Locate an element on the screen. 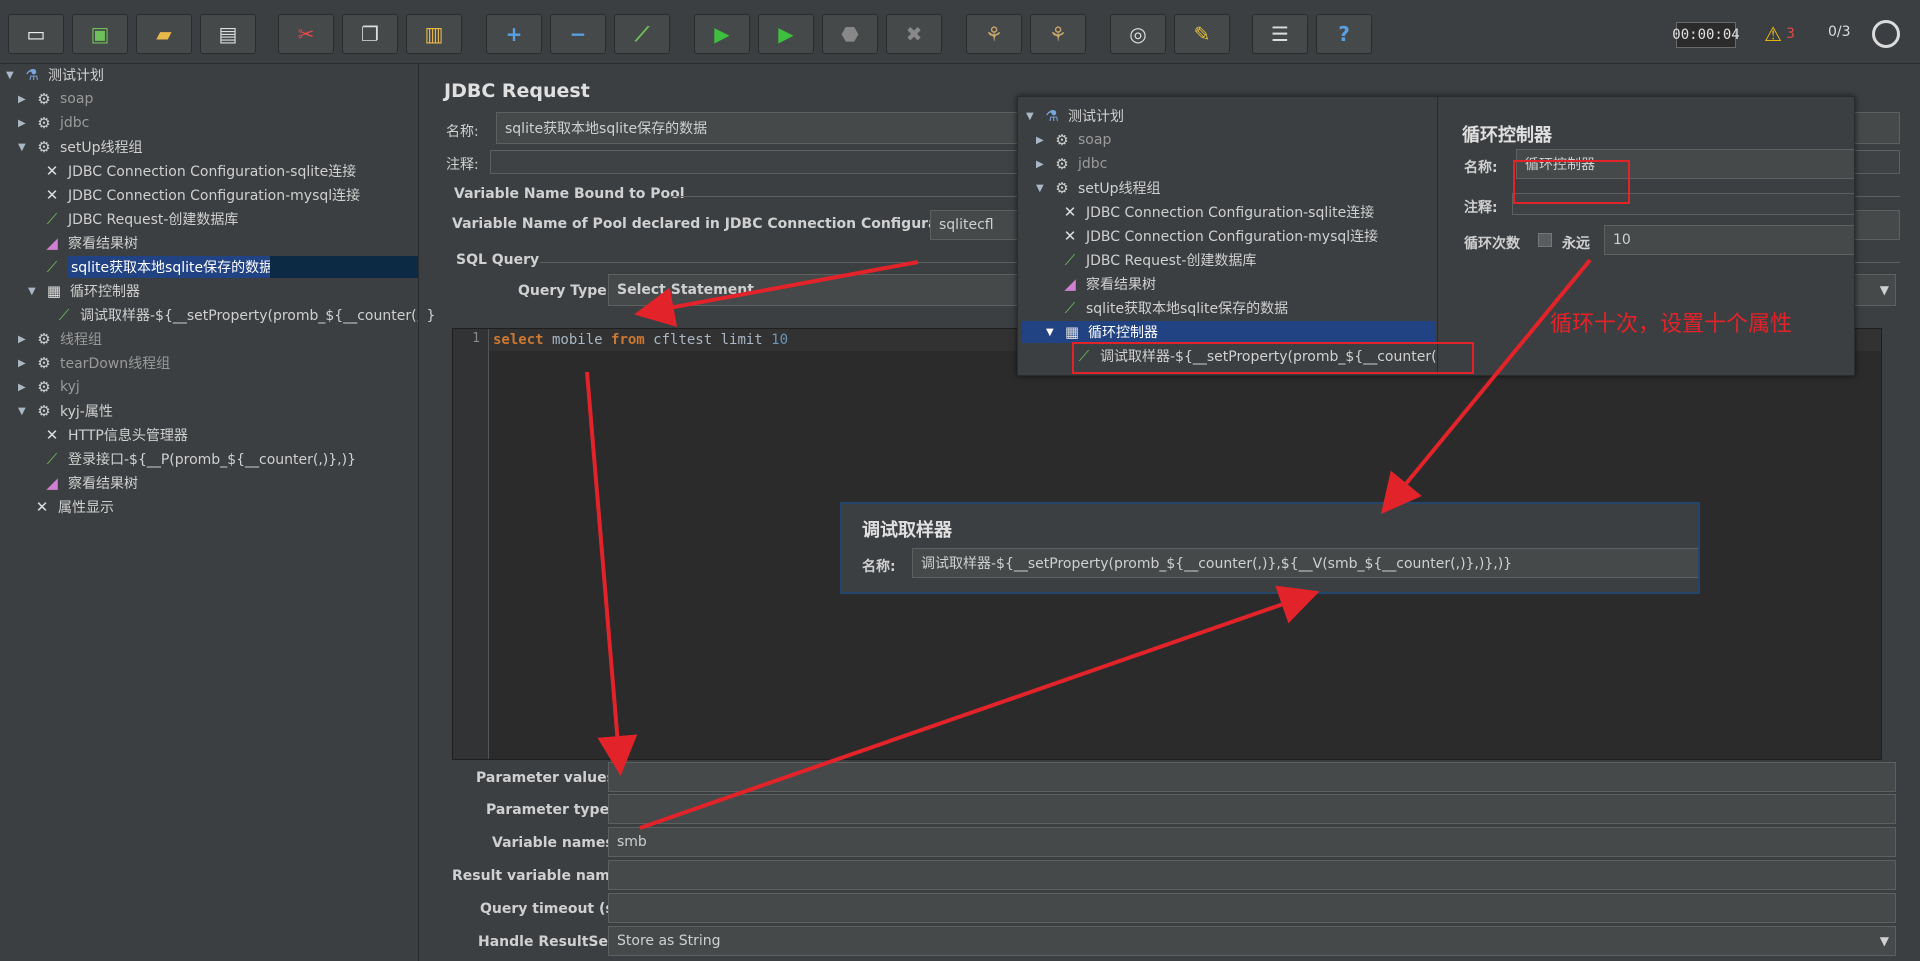 The width and height of the screenshot is (1920, 961). save-button: ▤ is located at coordinates (228, 34).